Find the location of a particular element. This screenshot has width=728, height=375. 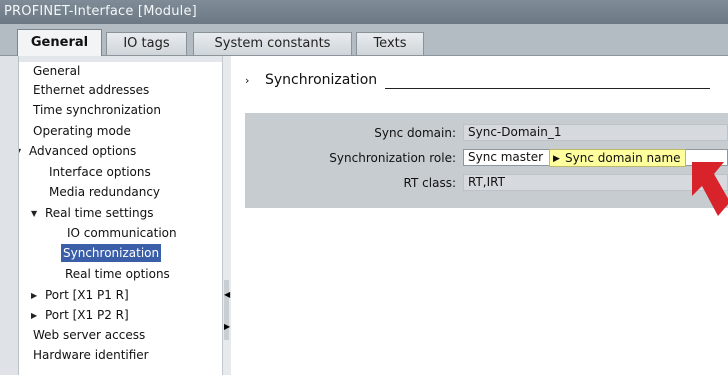

section-divider is located at coordinates (547, 88).